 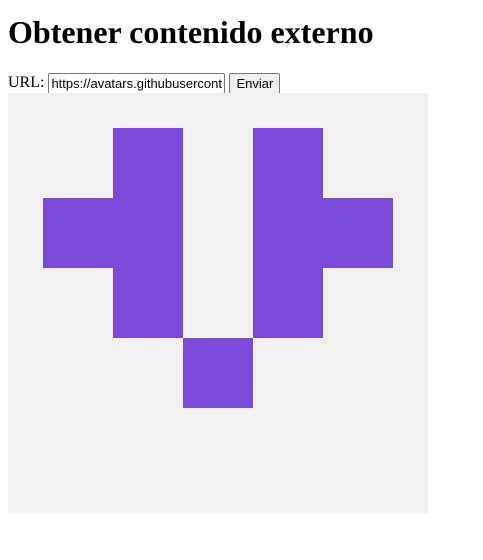 What do you see at coordinates (137, 83) in the screenshot?
I see `url-input` at bounding box center [137, 83].